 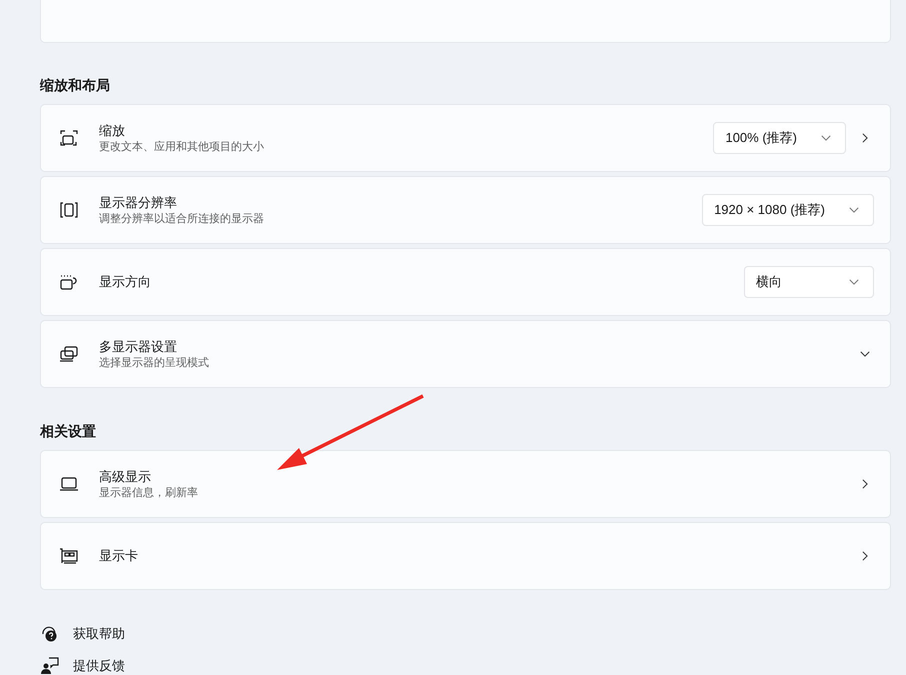 What do you see at coordinates (779, 138) in the screenshot?
I see `dropdown: 100% (推荐)` at bounding box center [779, 138].